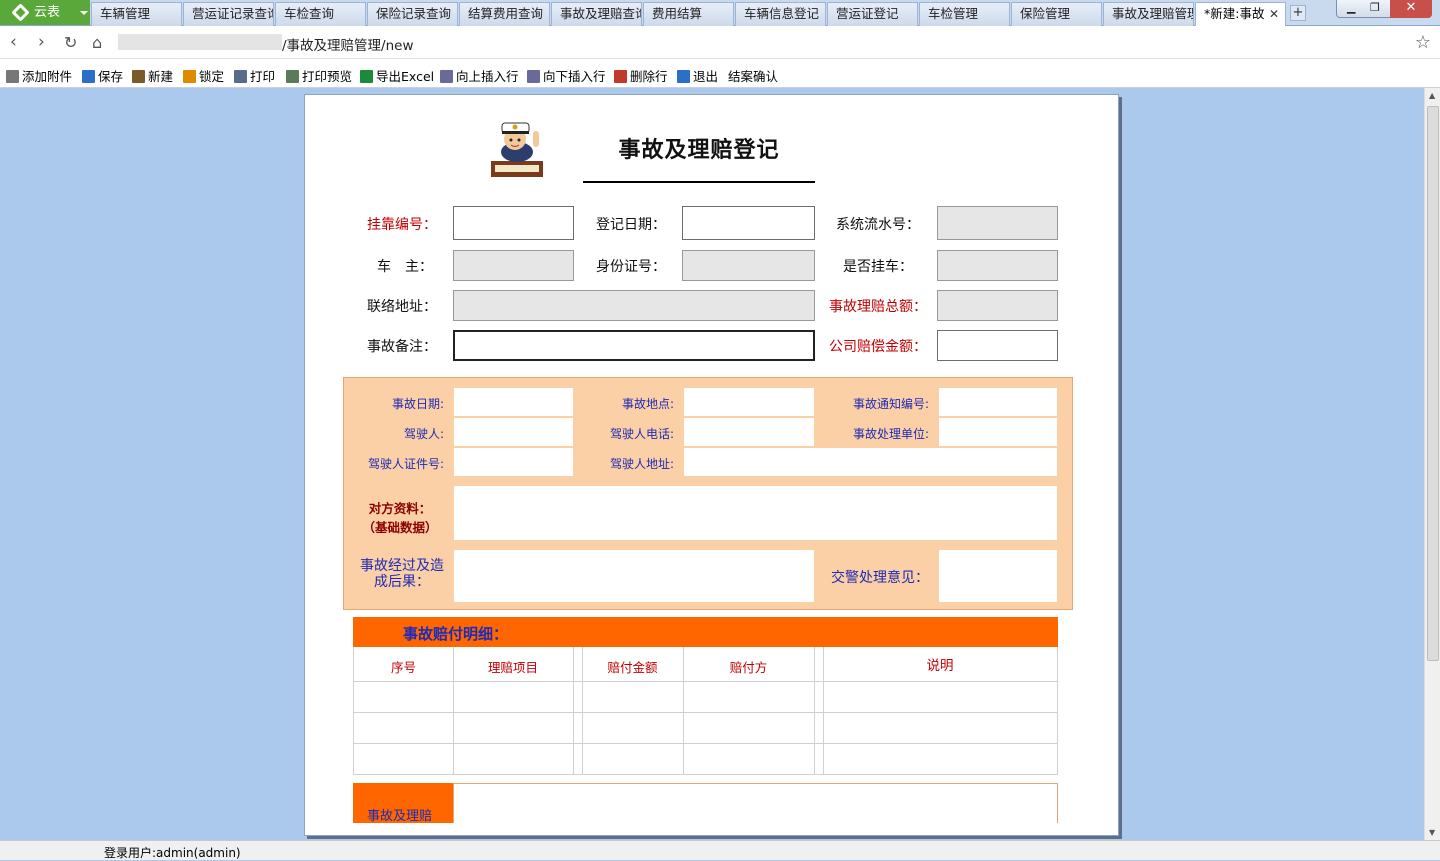 This screenshot has width=1440, height=861. I want to click on tab-item: 营运证记录查询, so click(228, 14).